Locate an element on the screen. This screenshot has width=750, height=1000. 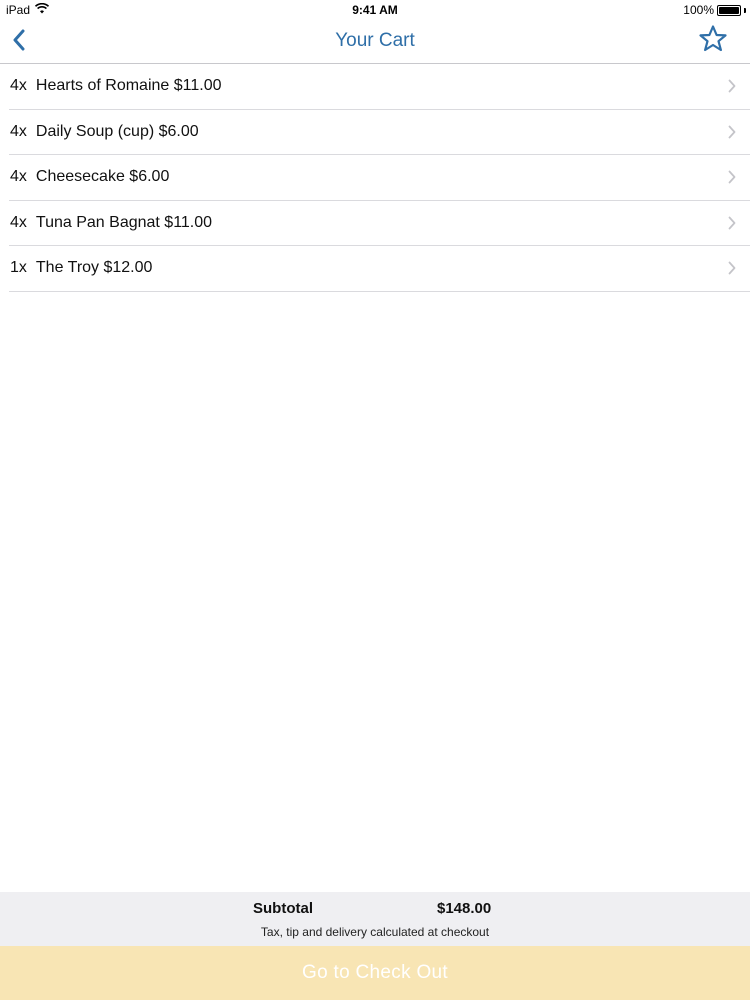
status-right: 100% is located at coordinates (714, 10).